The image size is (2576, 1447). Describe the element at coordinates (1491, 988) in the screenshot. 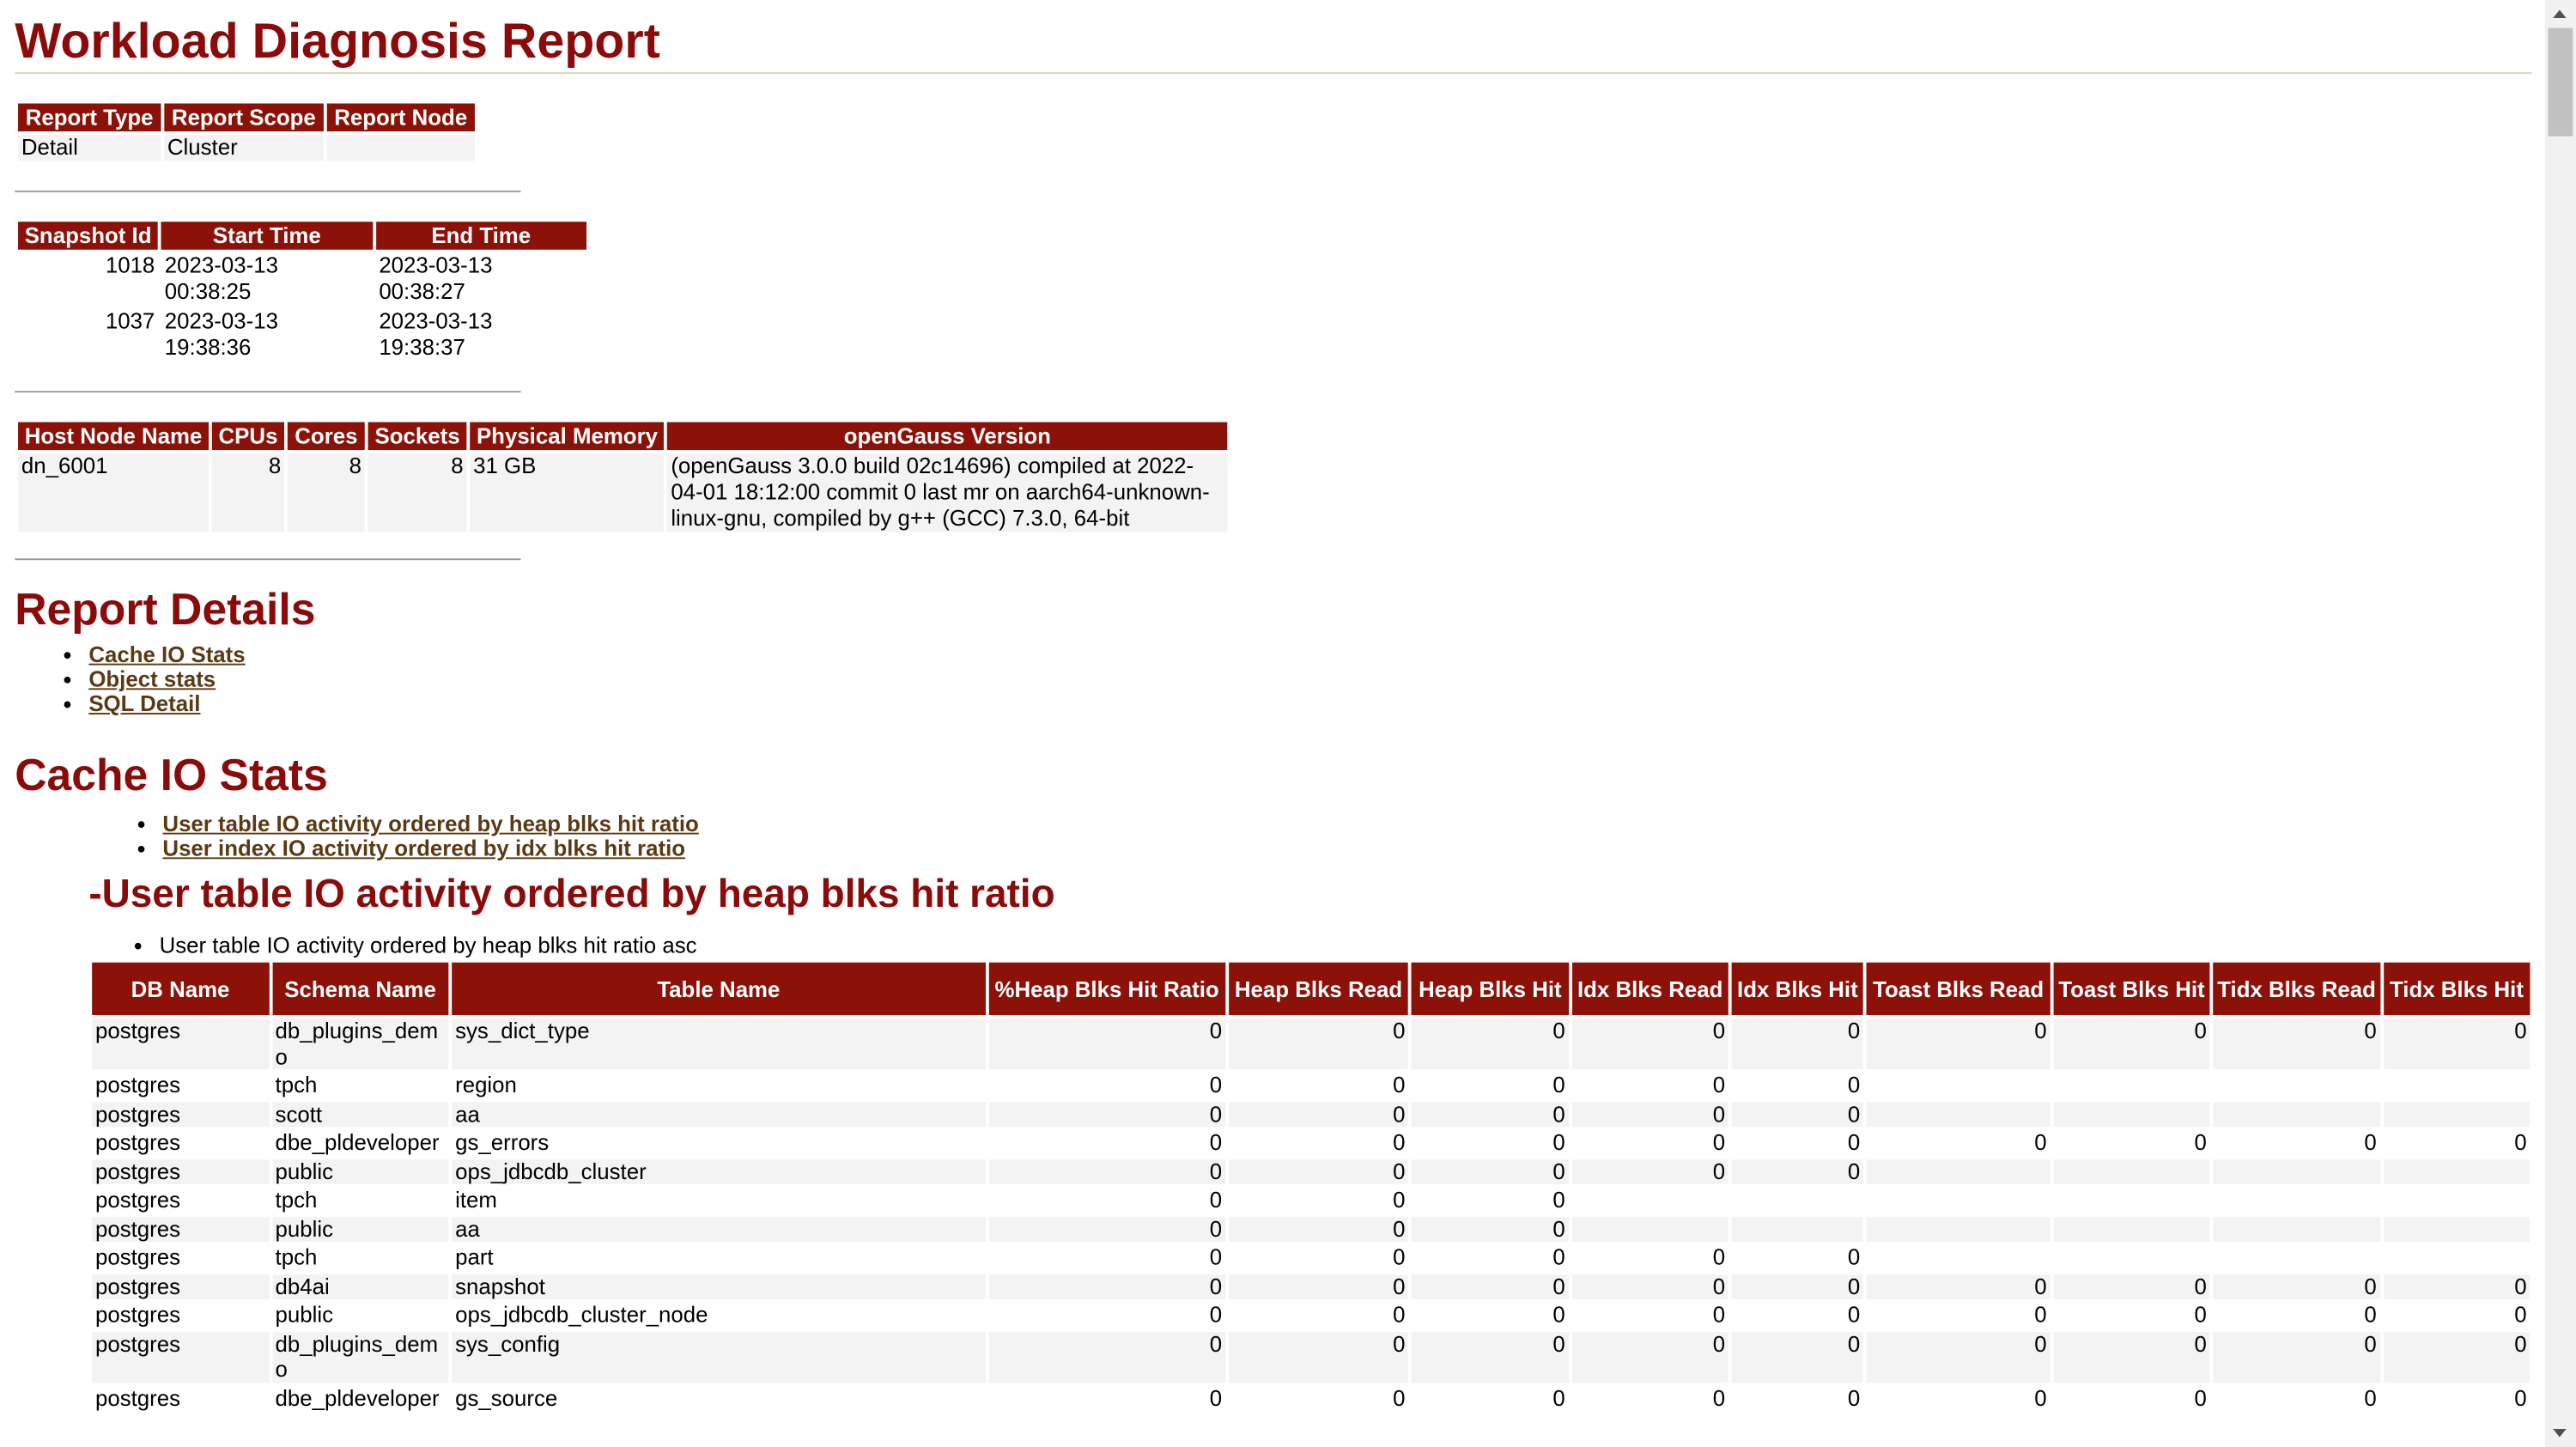

I see `column-header: Heap Blks Hit` at that location.